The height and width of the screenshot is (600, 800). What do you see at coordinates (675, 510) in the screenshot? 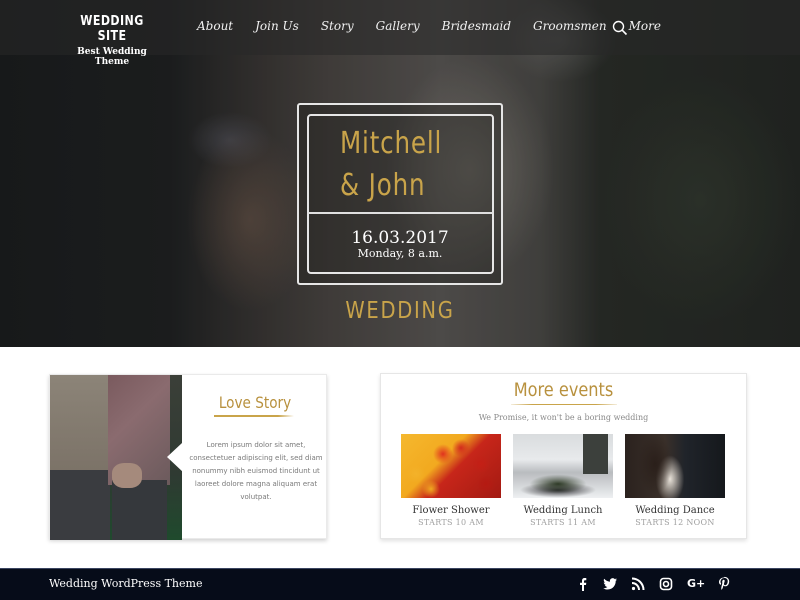
I see `event-name: Wedding Dance` at bounding box center [675, 510].